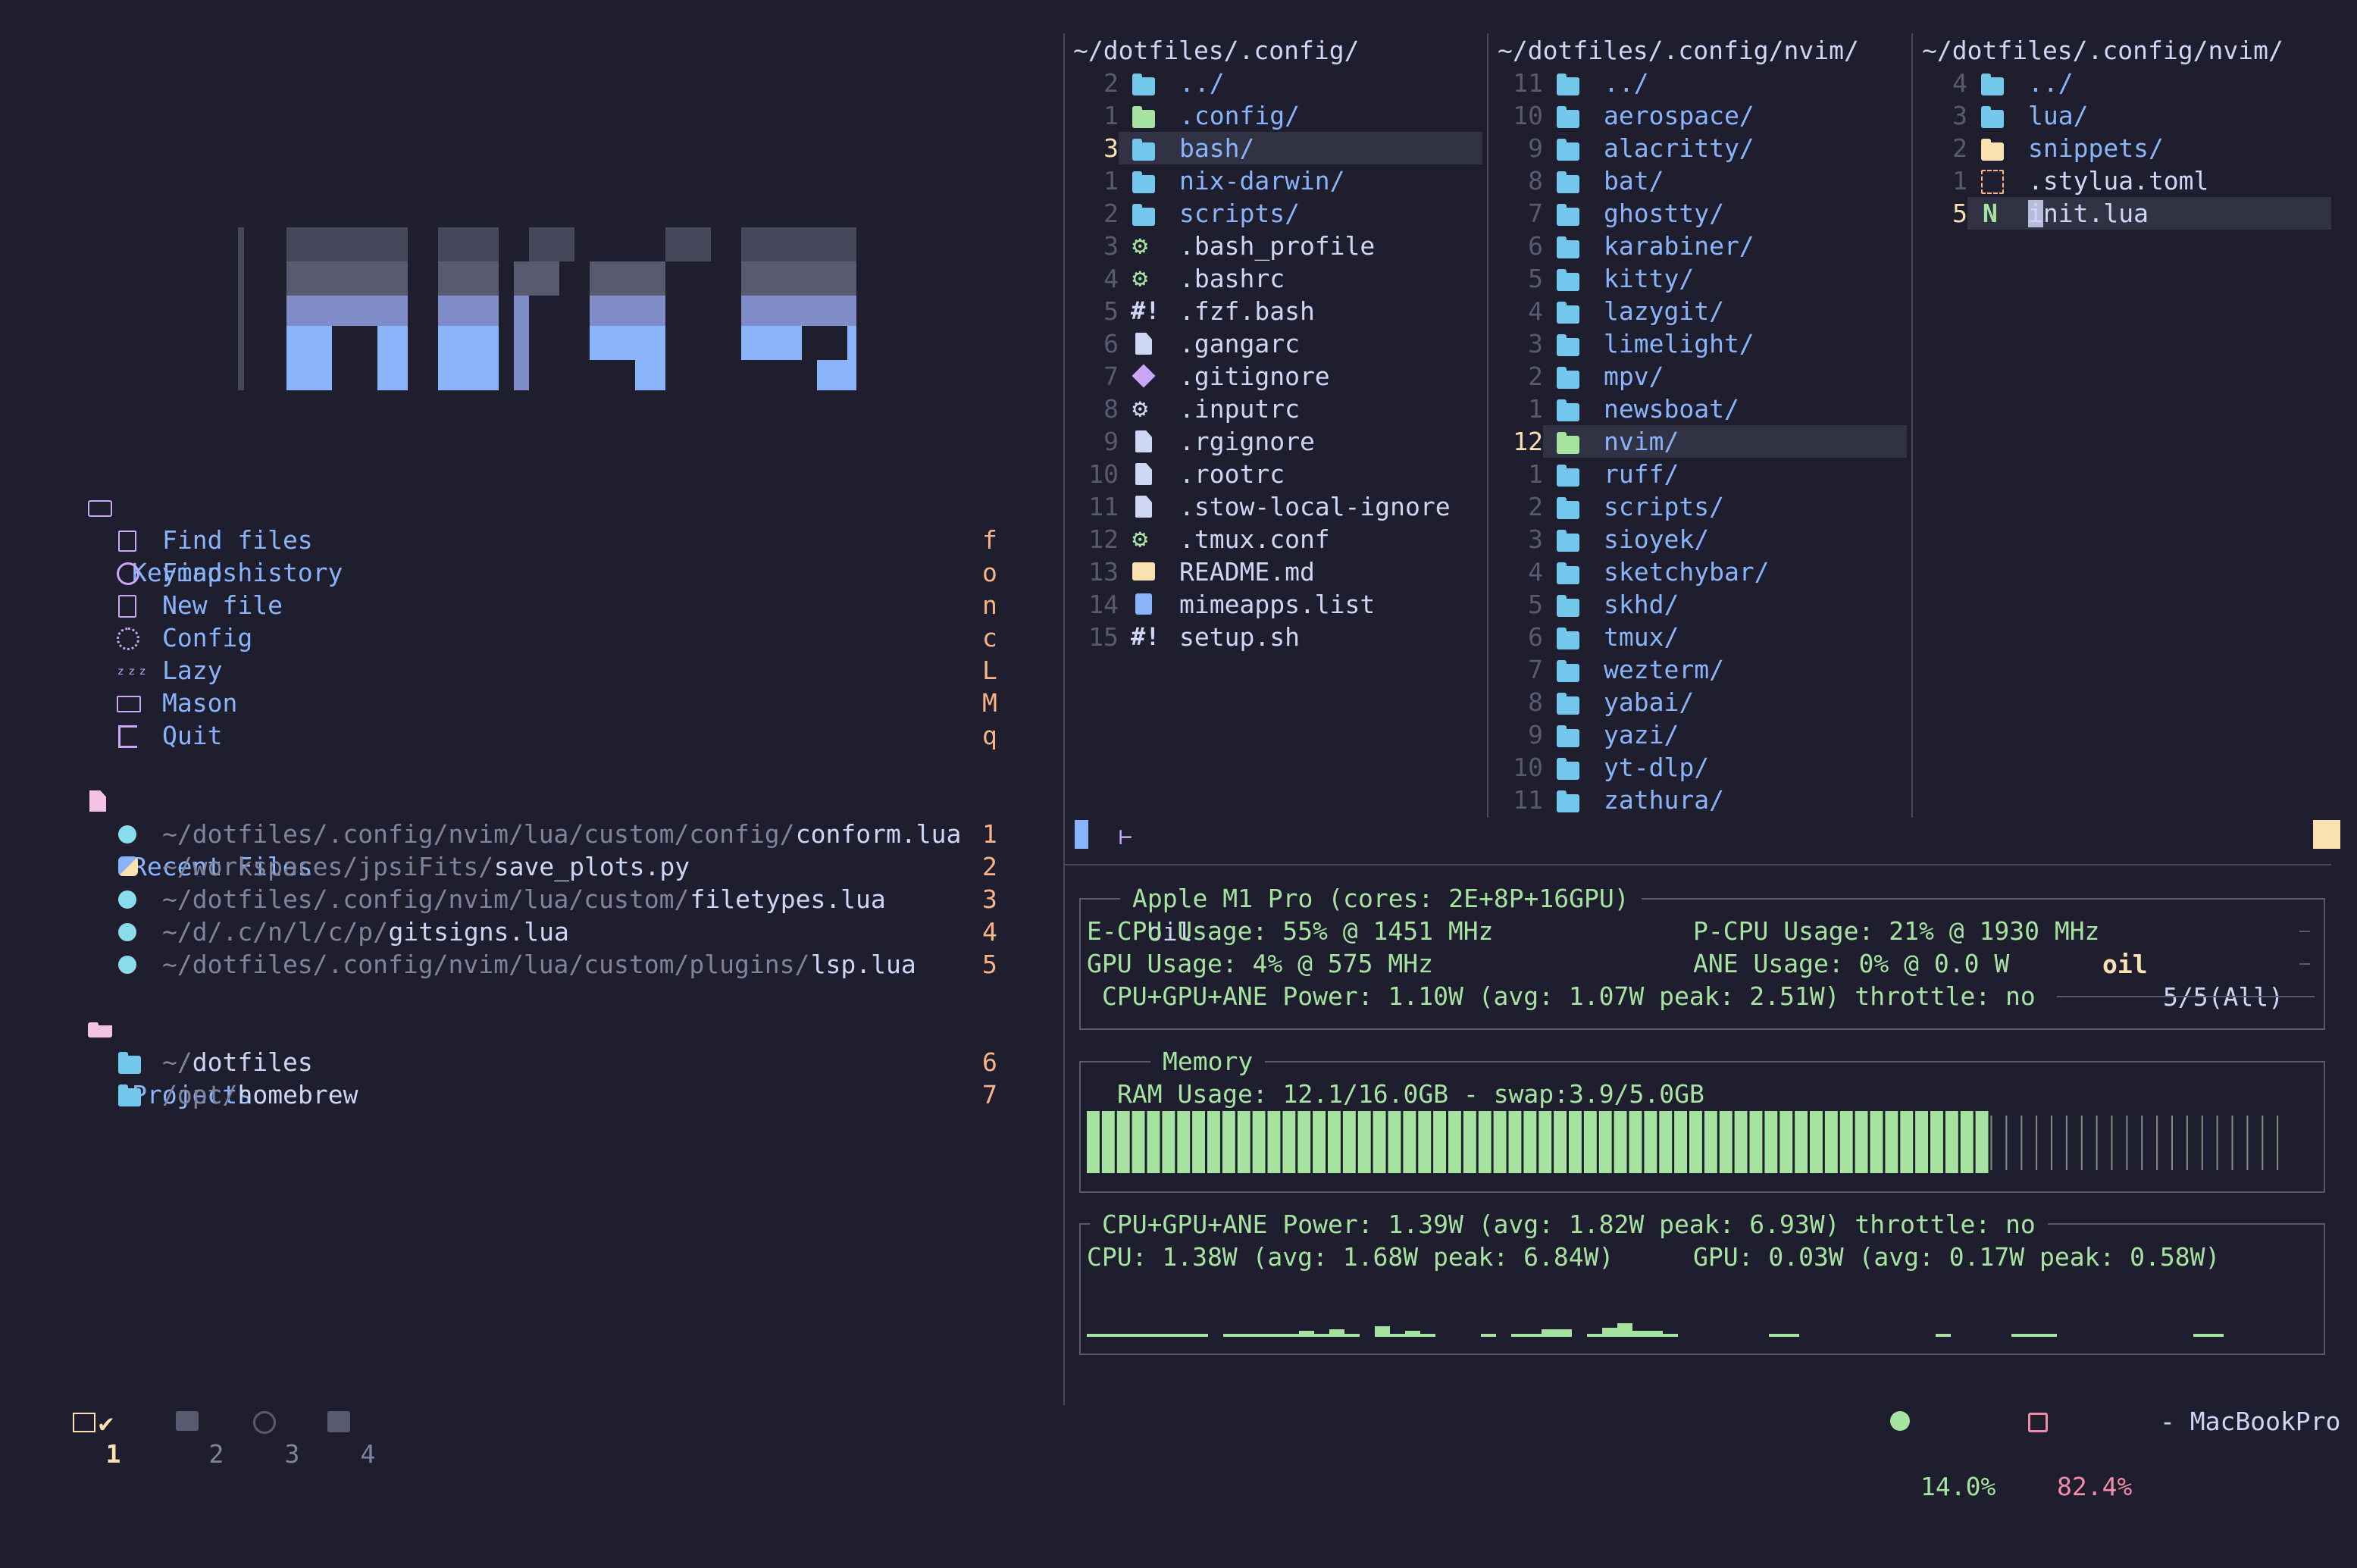 This screenshot has width=2357, height=1568. I want to click on oil-entry: 10 aerospace/, so click(1703, 115).